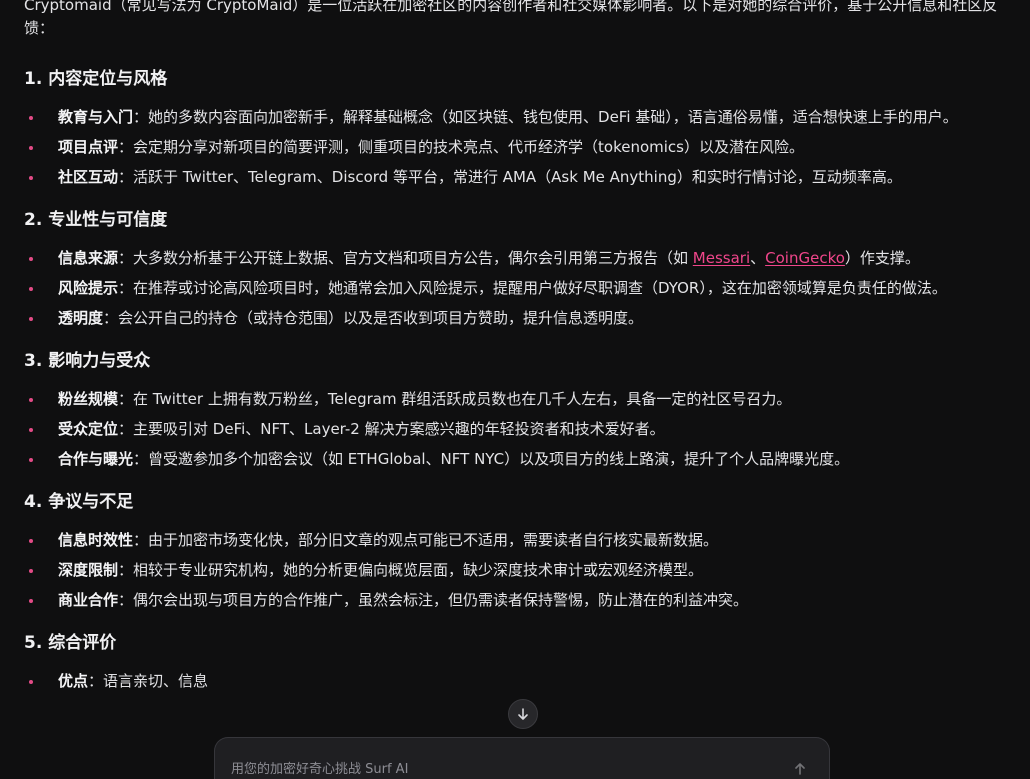  I want to click on item-label: 信息来源, so click(88, 258).